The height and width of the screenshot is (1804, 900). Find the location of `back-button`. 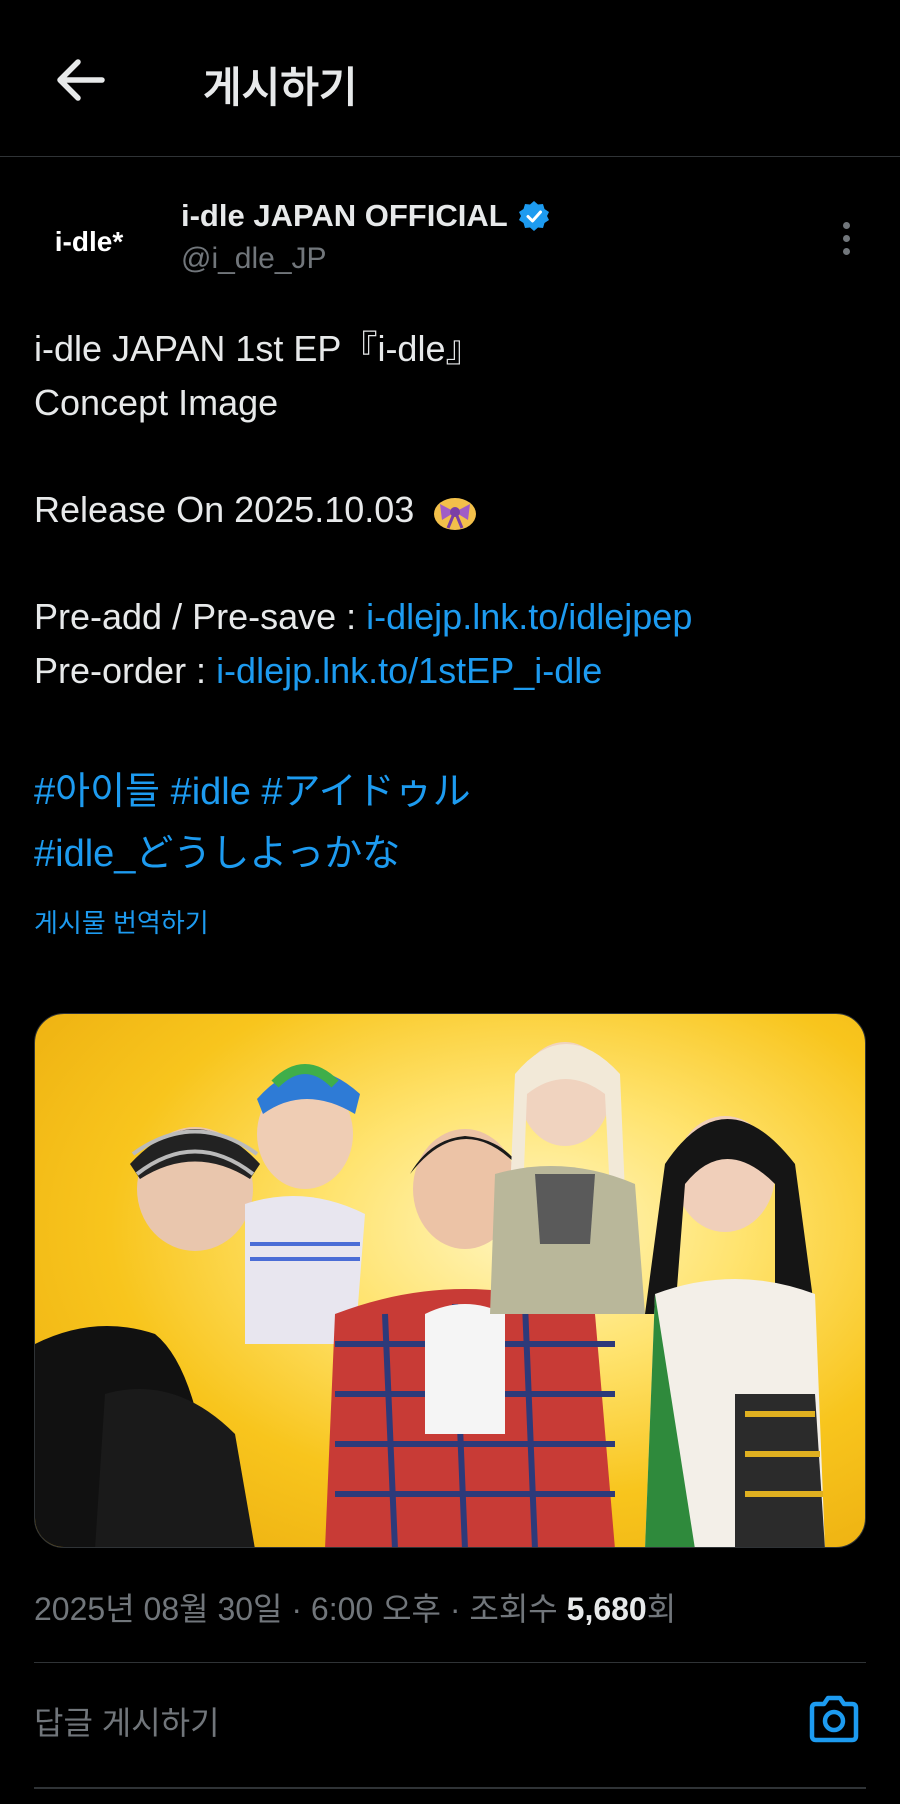

back-button is located at coordinates (80, 80).